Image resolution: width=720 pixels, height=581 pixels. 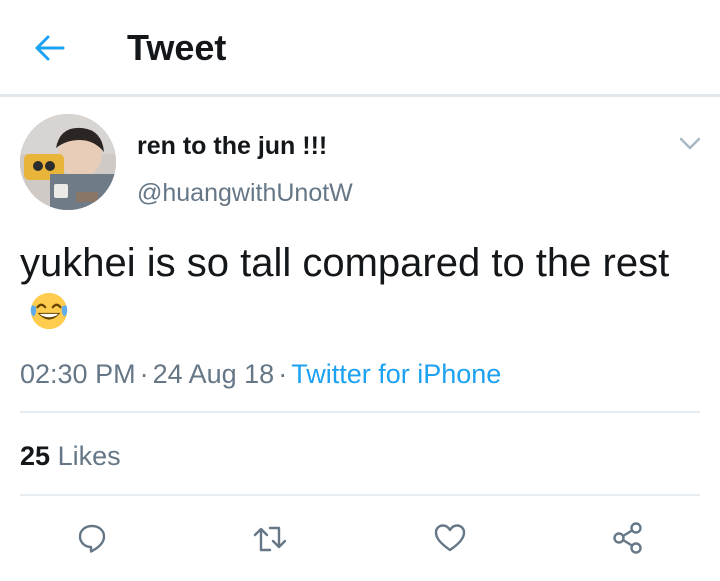 What do you see at coordinates (396, 374) in the screenshot?
I see `tweet-source-link: Twitter for iPhone` at bounding box center [396, 374].